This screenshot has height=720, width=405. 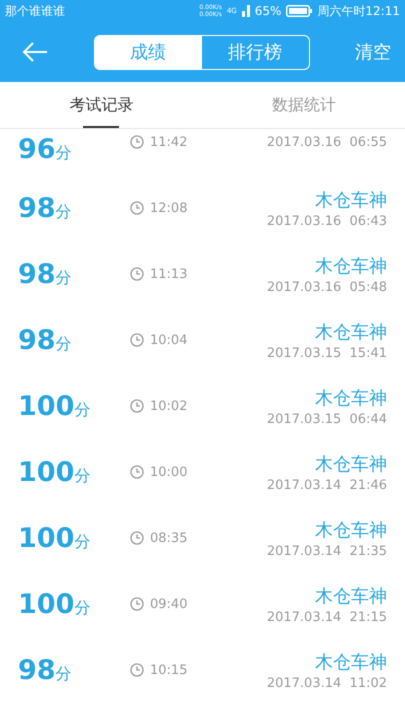 I want to click on score: 96, so click(x=37, y=149).